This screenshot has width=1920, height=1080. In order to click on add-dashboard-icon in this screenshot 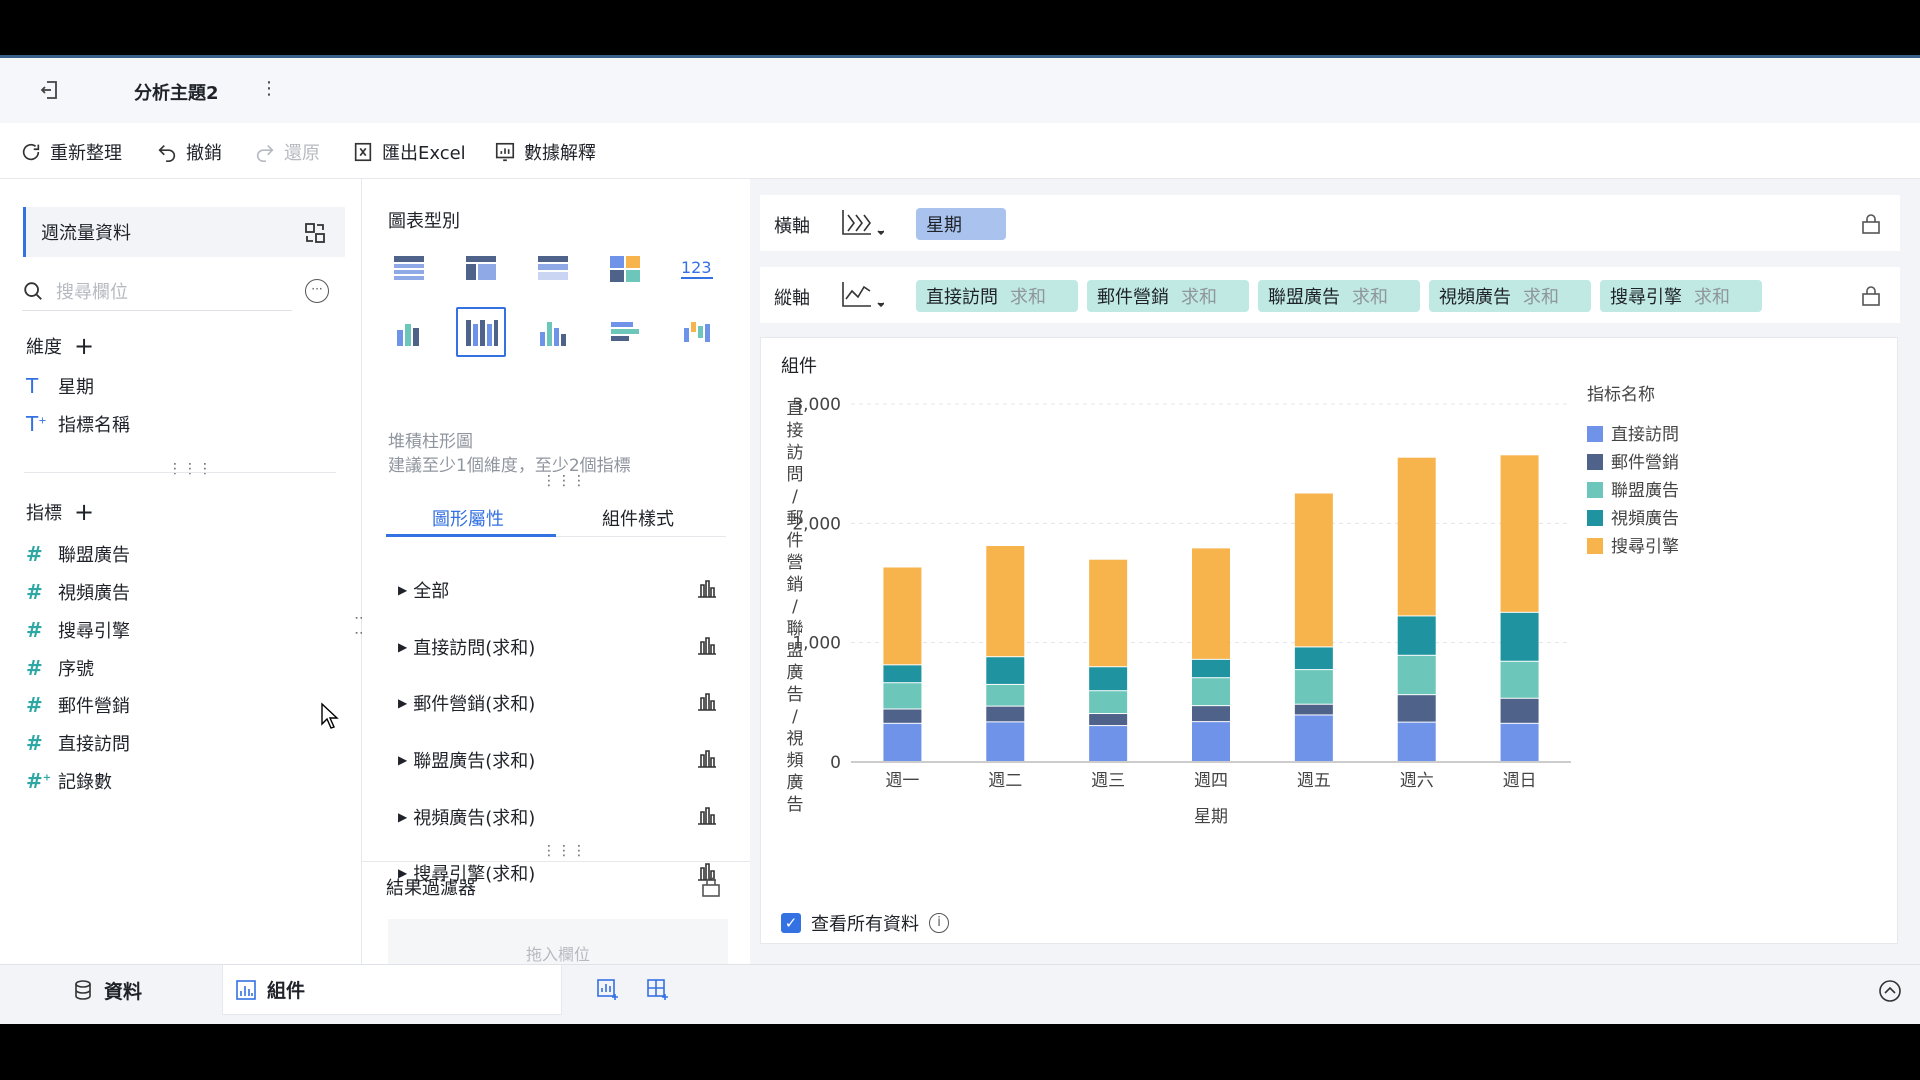, I will do `click(658, 990)`.